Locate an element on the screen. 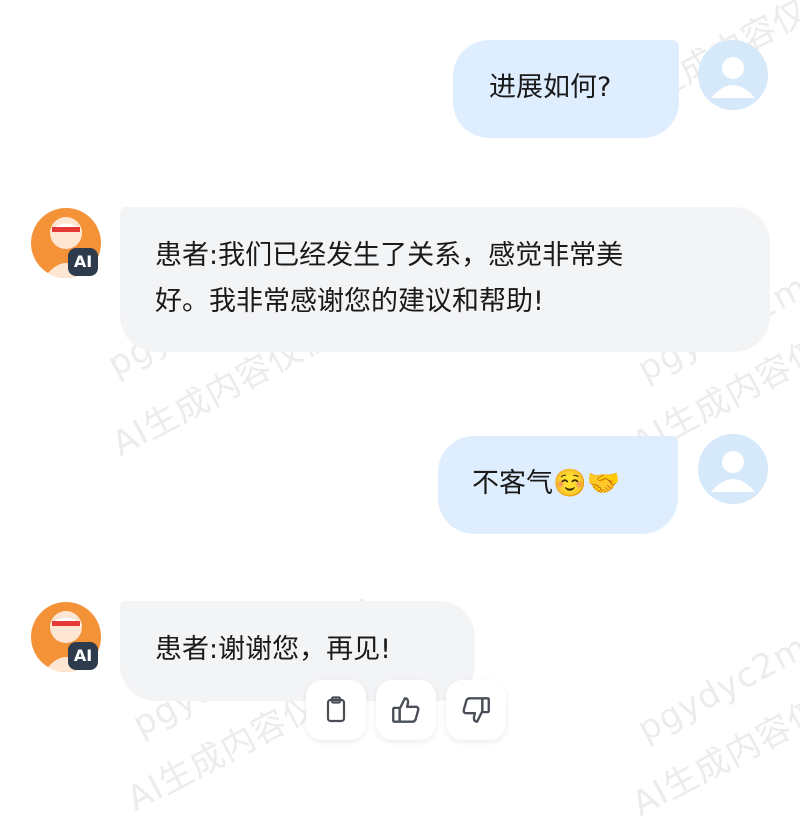 This screenshot has width=800, height=825. clipboard-icon is located at coordinates (336, 709).